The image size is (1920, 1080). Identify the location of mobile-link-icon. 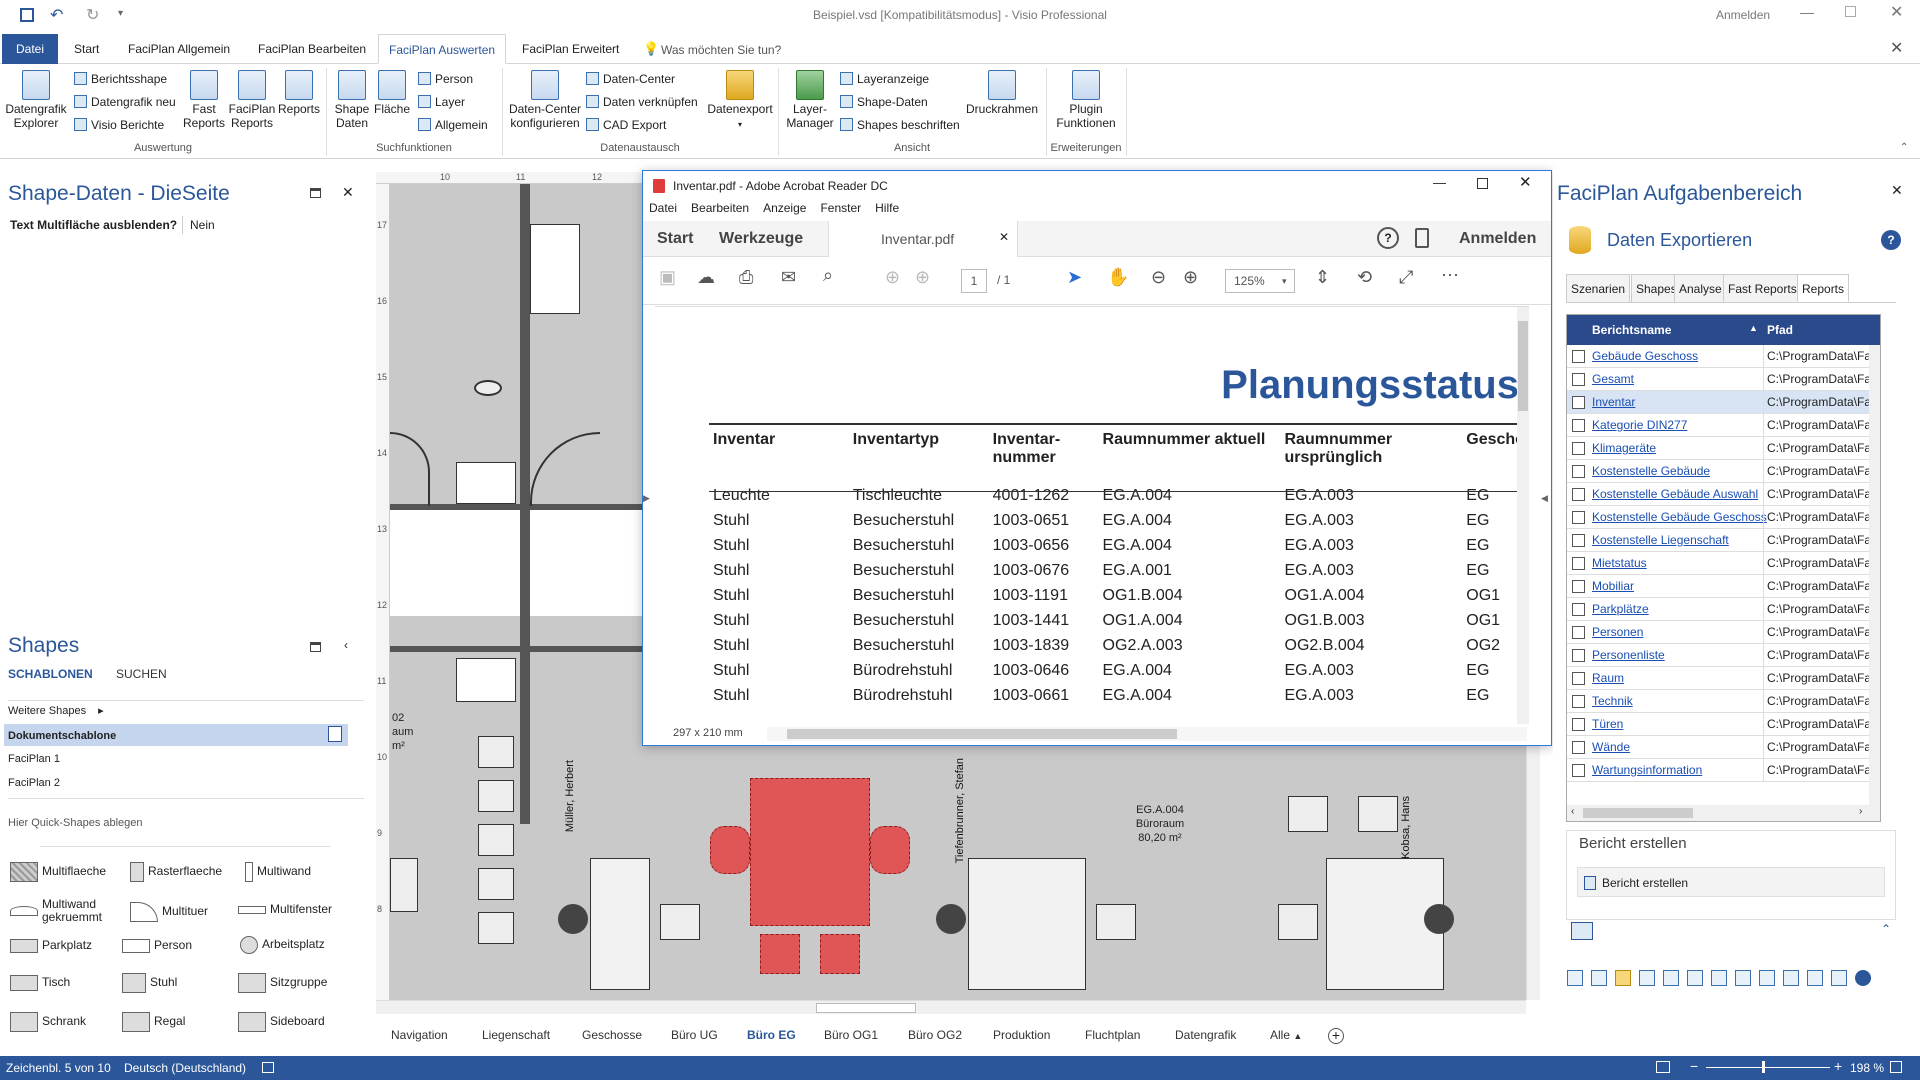
(1422, 238).